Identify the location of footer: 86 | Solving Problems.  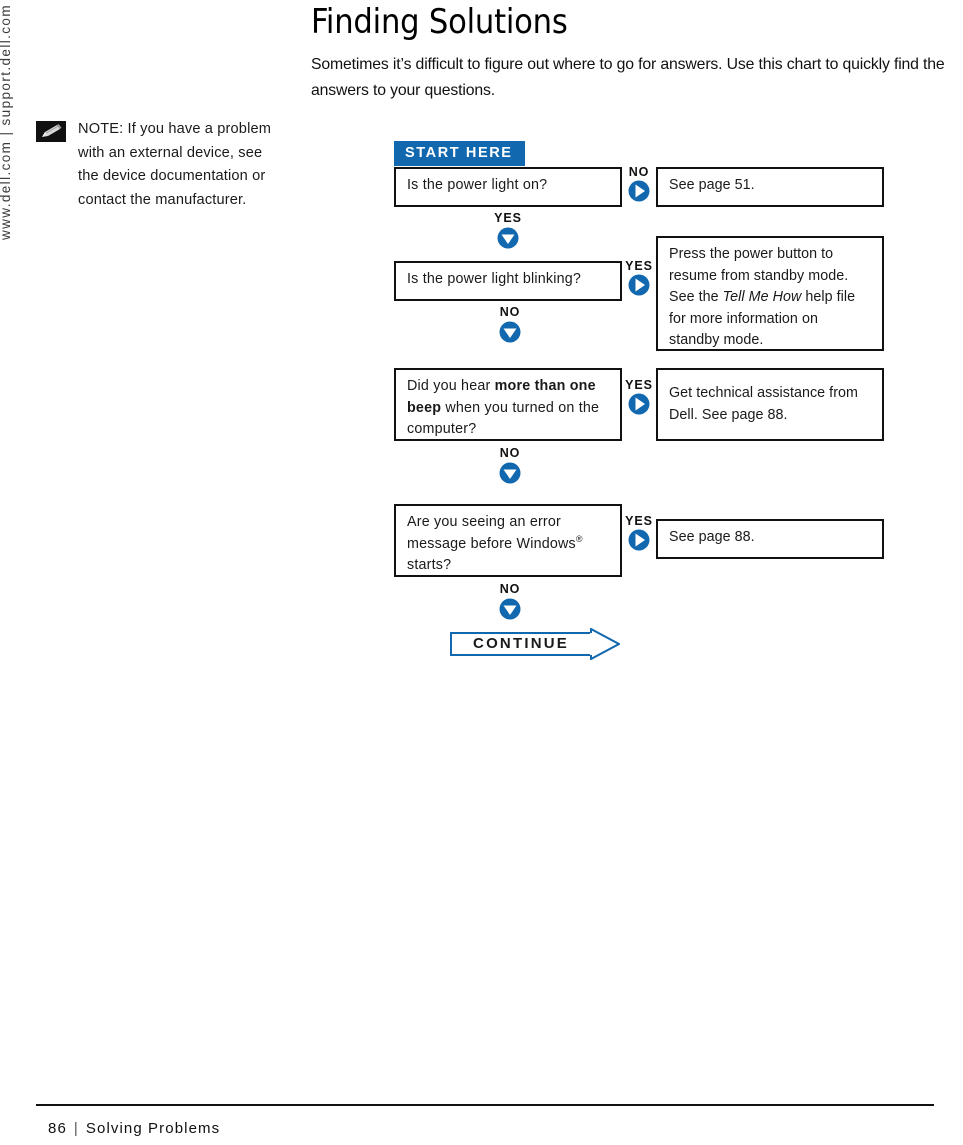
(134, 1128).